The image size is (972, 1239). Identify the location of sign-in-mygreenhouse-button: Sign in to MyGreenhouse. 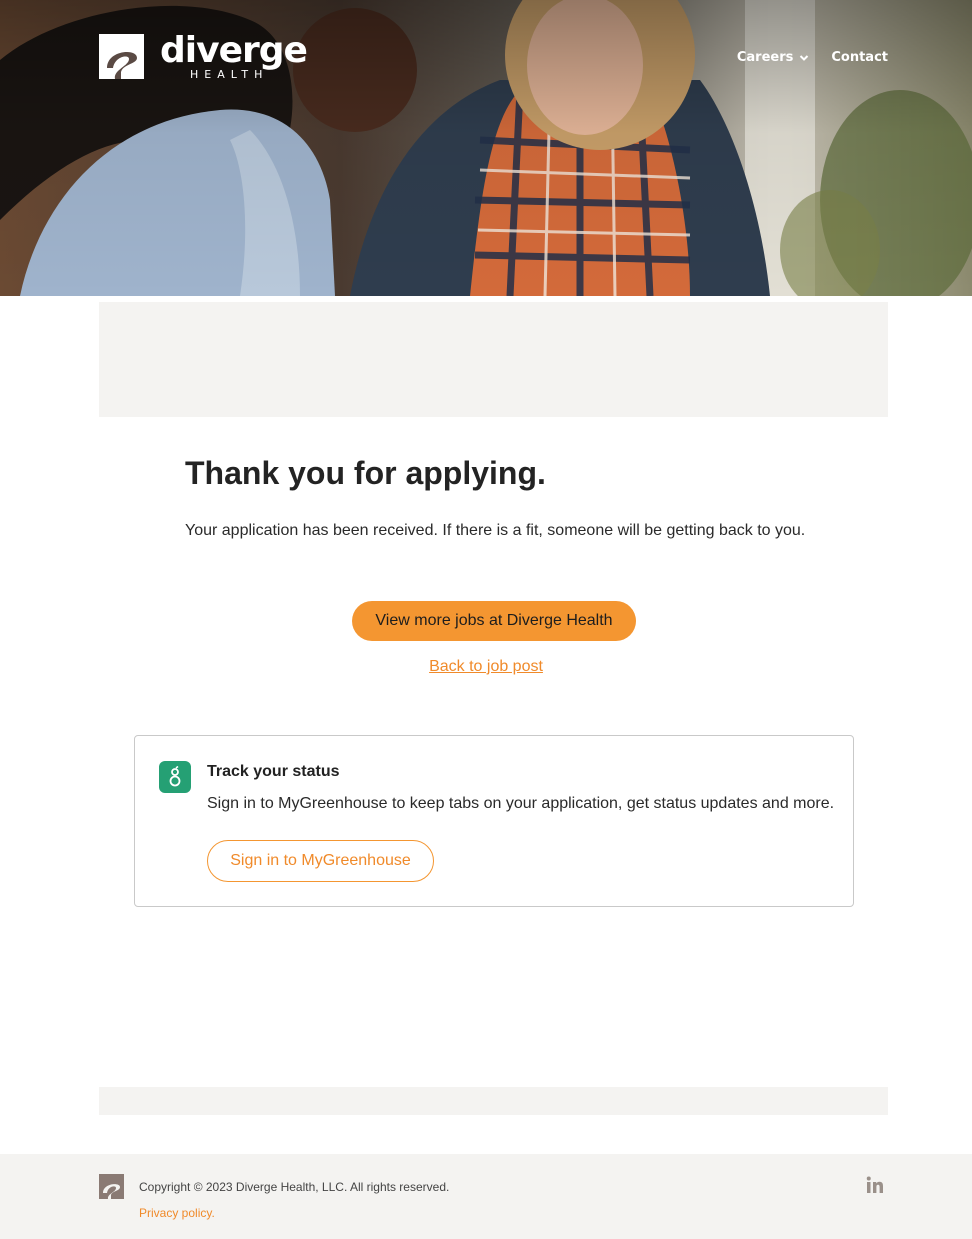
(320, 861).